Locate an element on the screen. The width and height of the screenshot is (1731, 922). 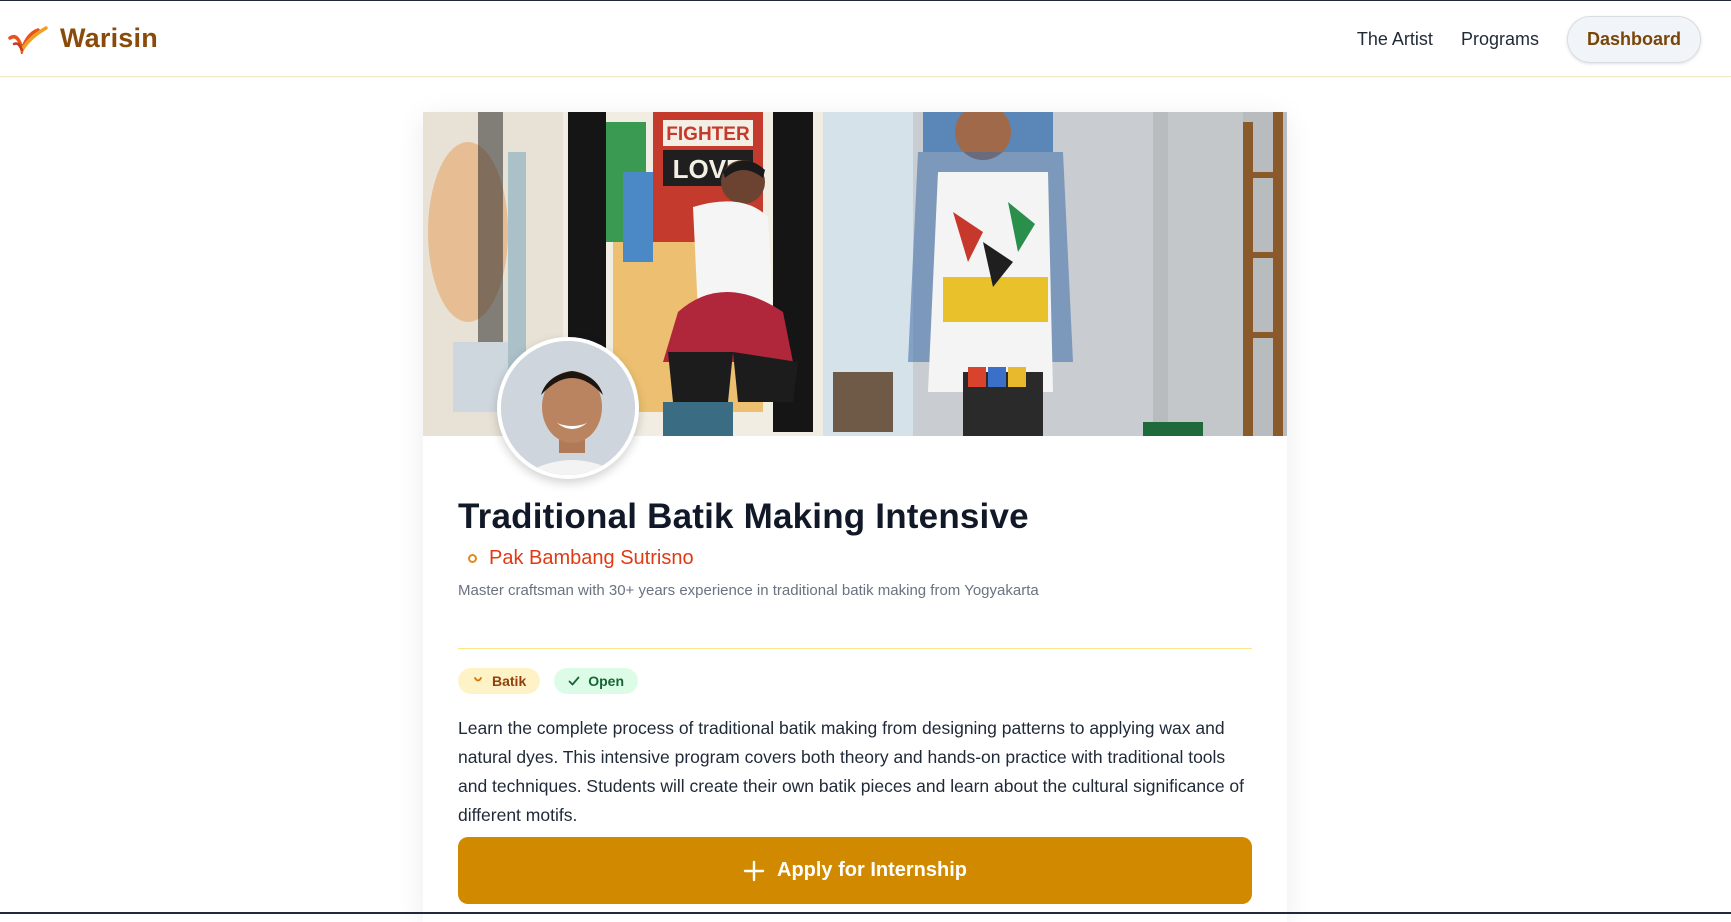
section-divider is located at coordinates (855, 648).